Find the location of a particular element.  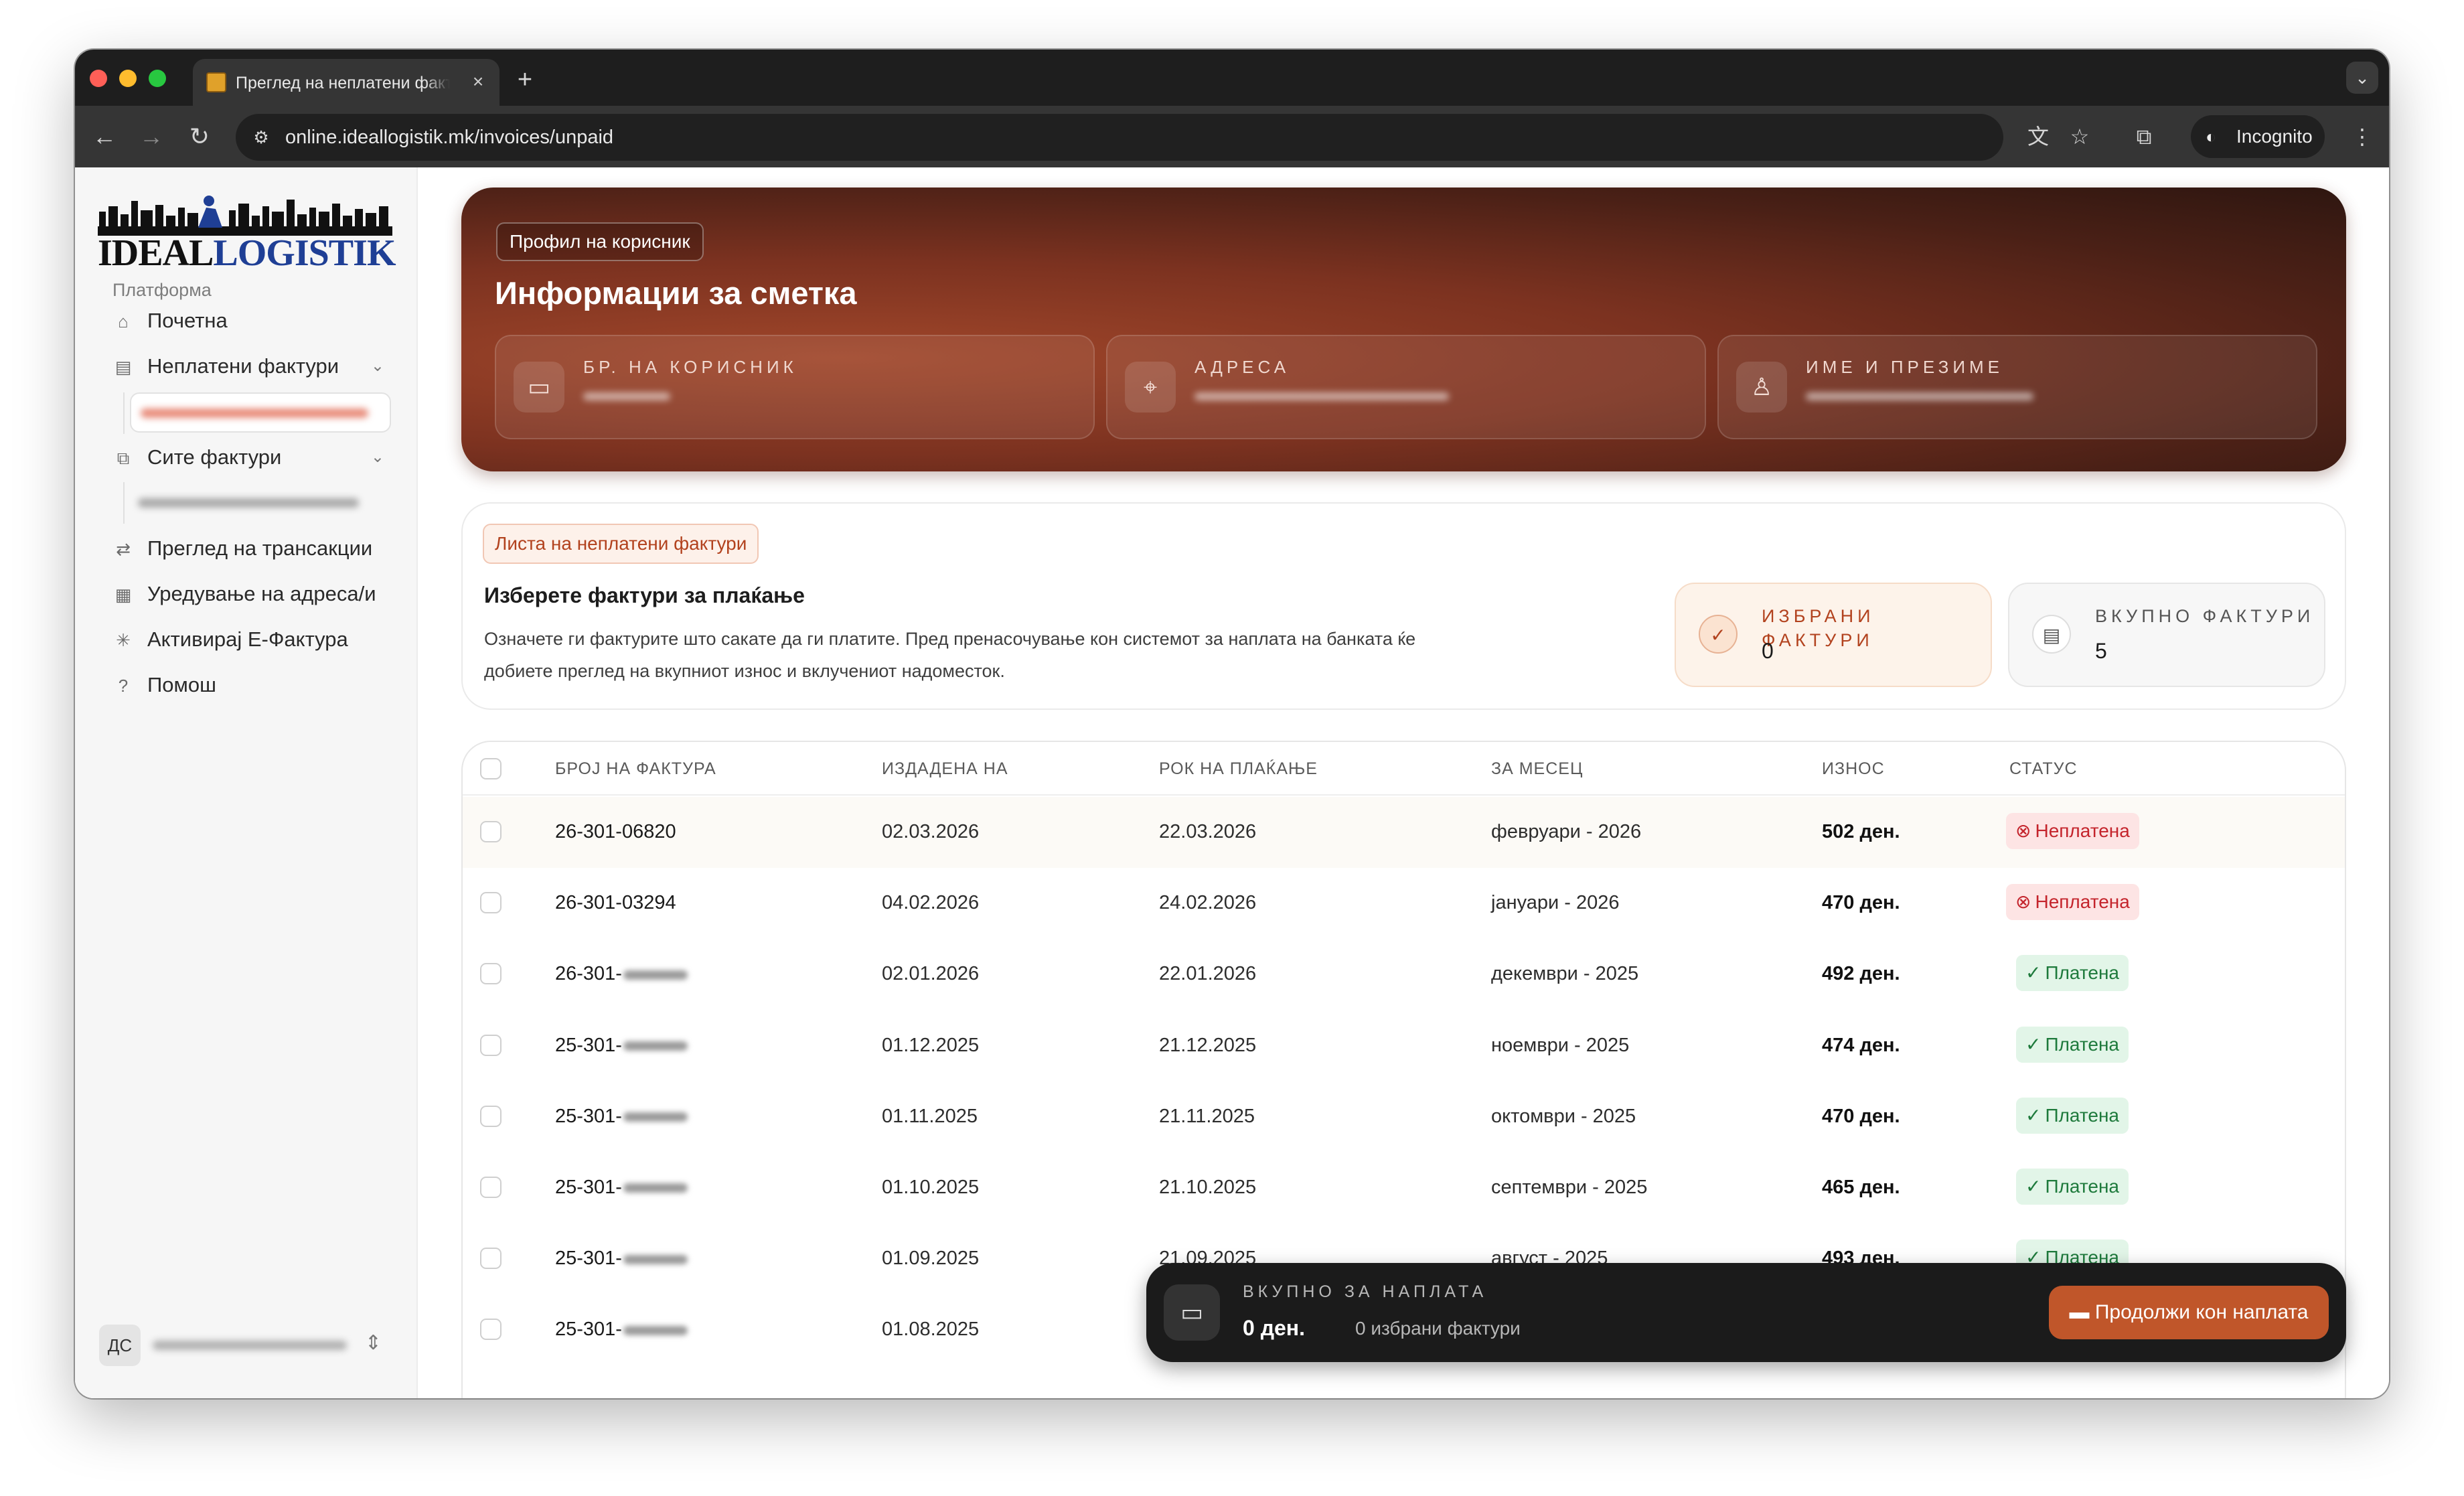

location-pin-icon: ⌖ is located at coordinates (1150, 388).